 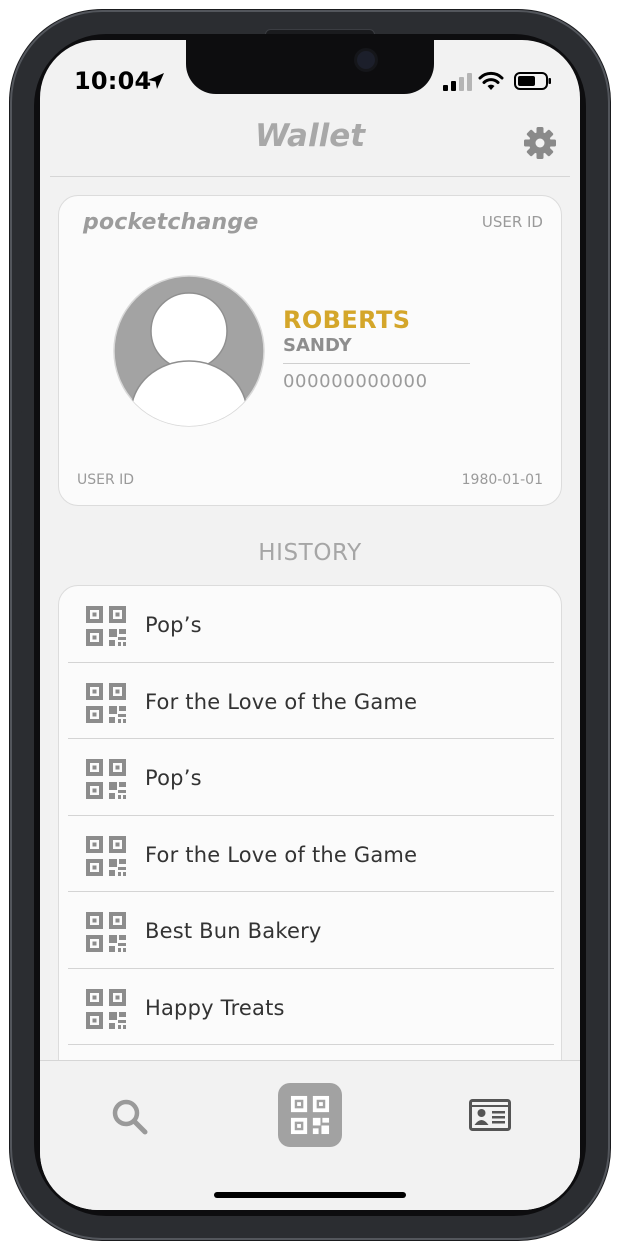 I want to click on page-title: Wallet, so click(x=310, y=136).